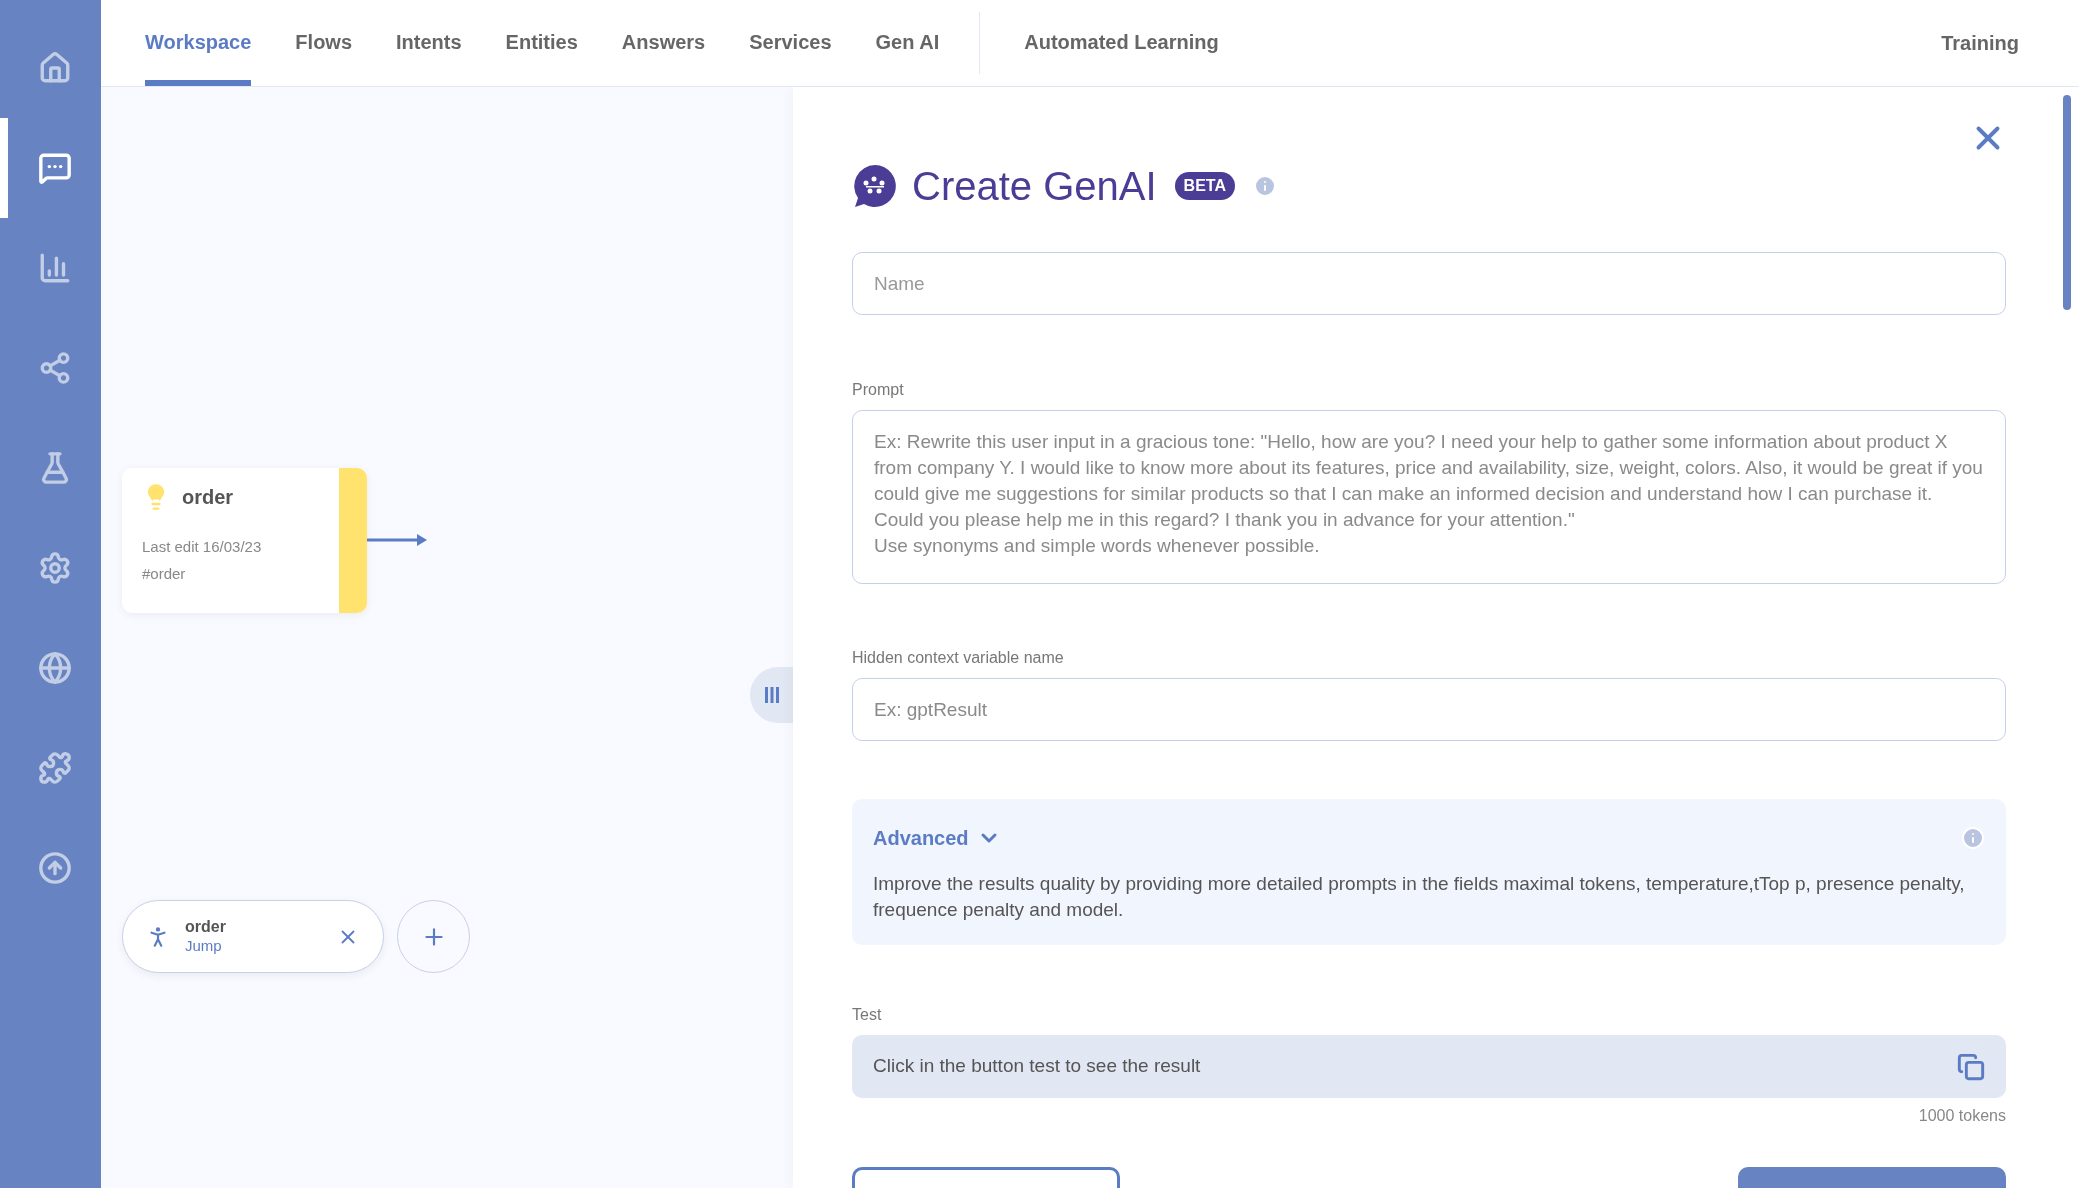 The image size is (2079, 1188). I want to click on nav-tab: Intents, so click(429, 43).